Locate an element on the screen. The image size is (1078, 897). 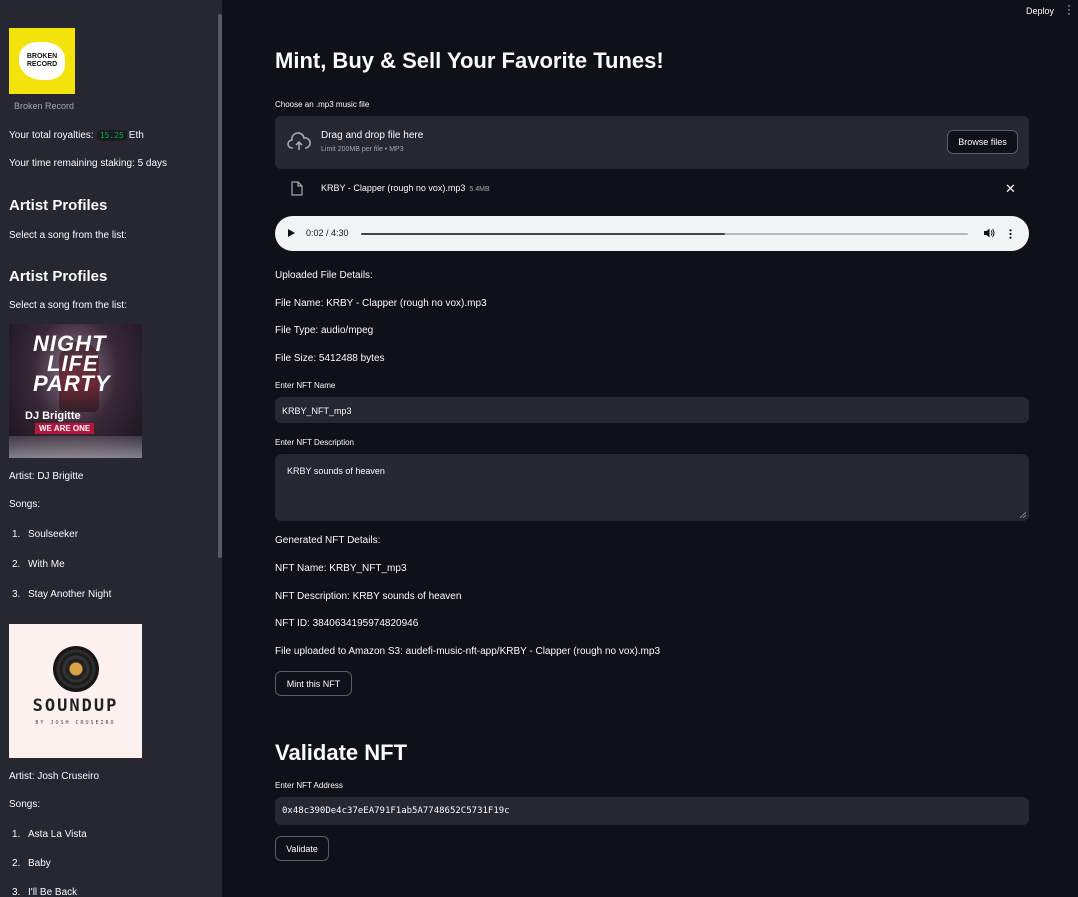
artist-name: Artist: DJ Brigitte is located at coordinates (46, 476).